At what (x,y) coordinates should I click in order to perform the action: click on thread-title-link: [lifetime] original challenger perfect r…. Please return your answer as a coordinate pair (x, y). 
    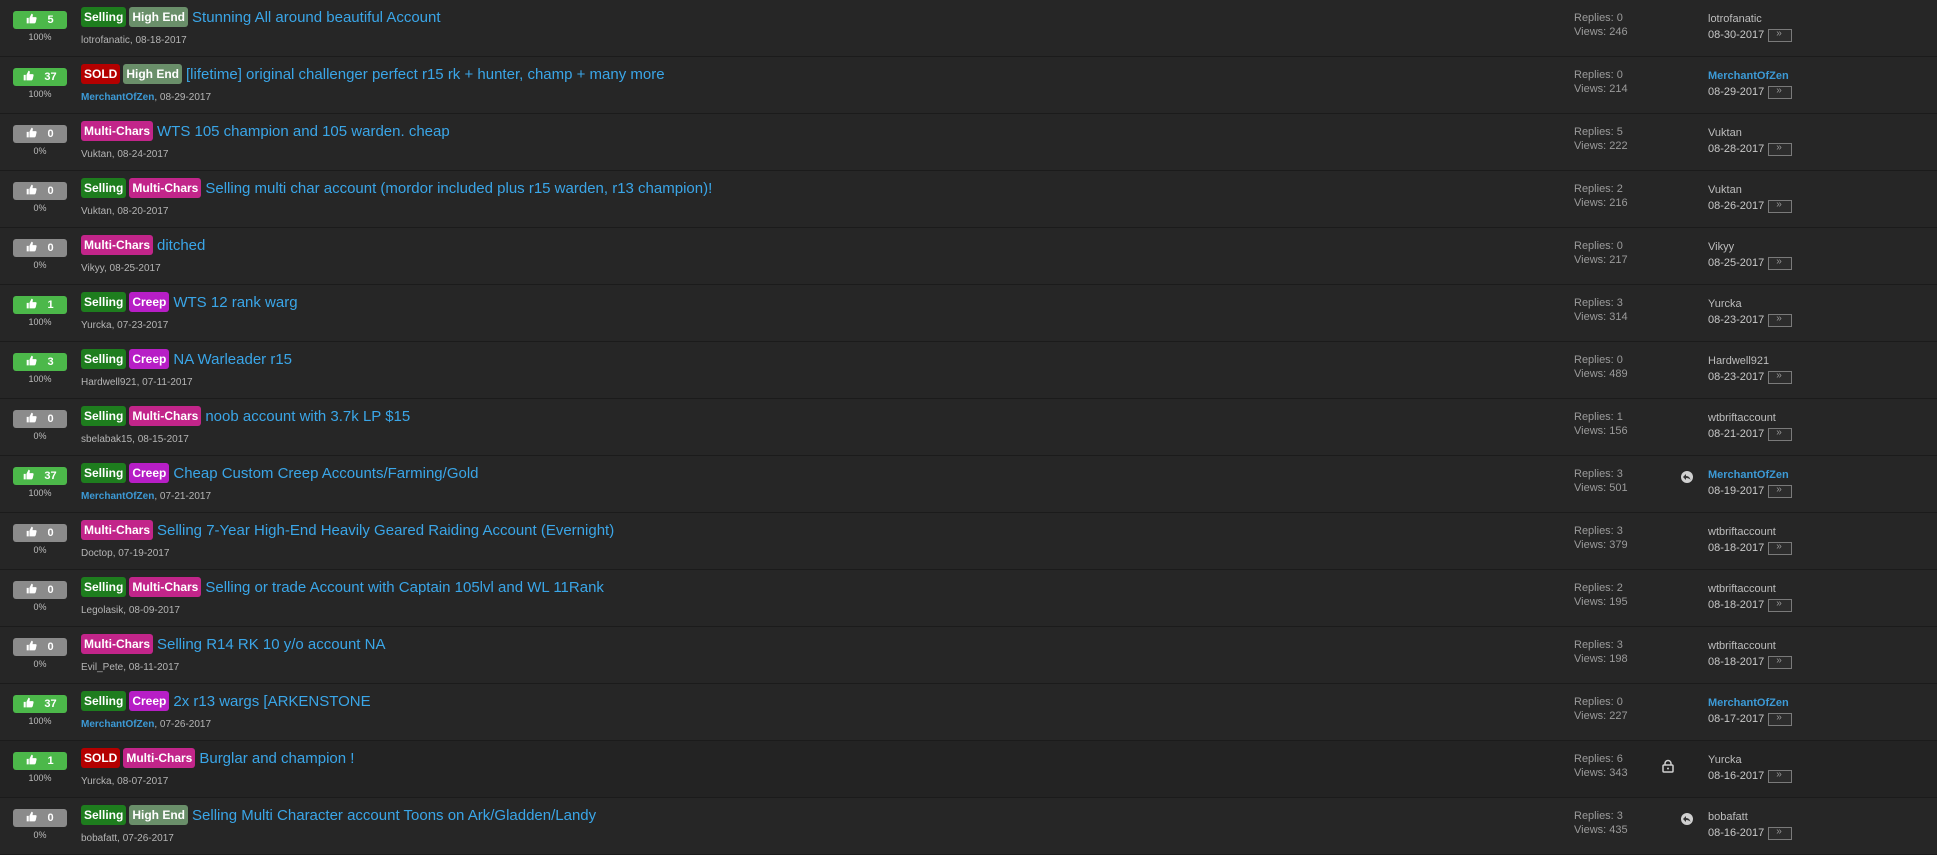
    Looking at the image, I should click on (425, 74).